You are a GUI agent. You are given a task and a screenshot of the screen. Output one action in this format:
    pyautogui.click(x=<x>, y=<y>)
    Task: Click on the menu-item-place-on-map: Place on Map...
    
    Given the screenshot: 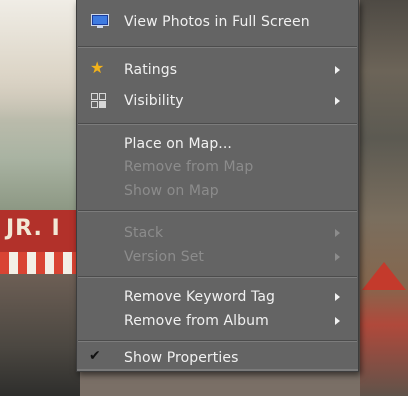 What is the action you would take?
    pyautogui.click(x=217, y=144)
    